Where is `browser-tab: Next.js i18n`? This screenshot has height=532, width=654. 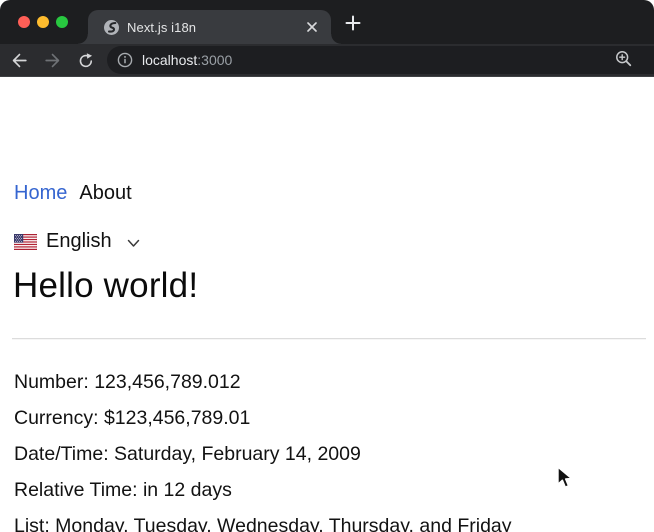 browser-tab: Next.js i18n is located at coordinates (209, 27).